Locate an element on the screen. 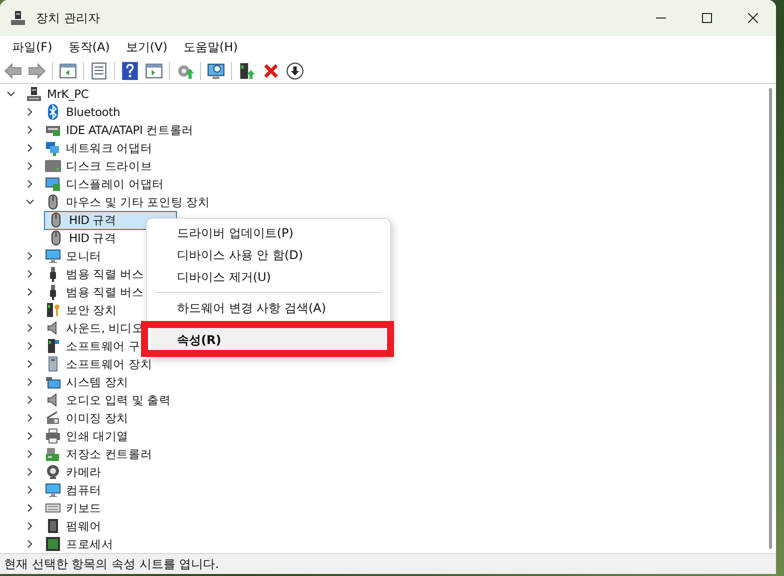 The width and height of the screenshot is (784, 576). tree-item: 모니터 is located at coordinates (73, 256).